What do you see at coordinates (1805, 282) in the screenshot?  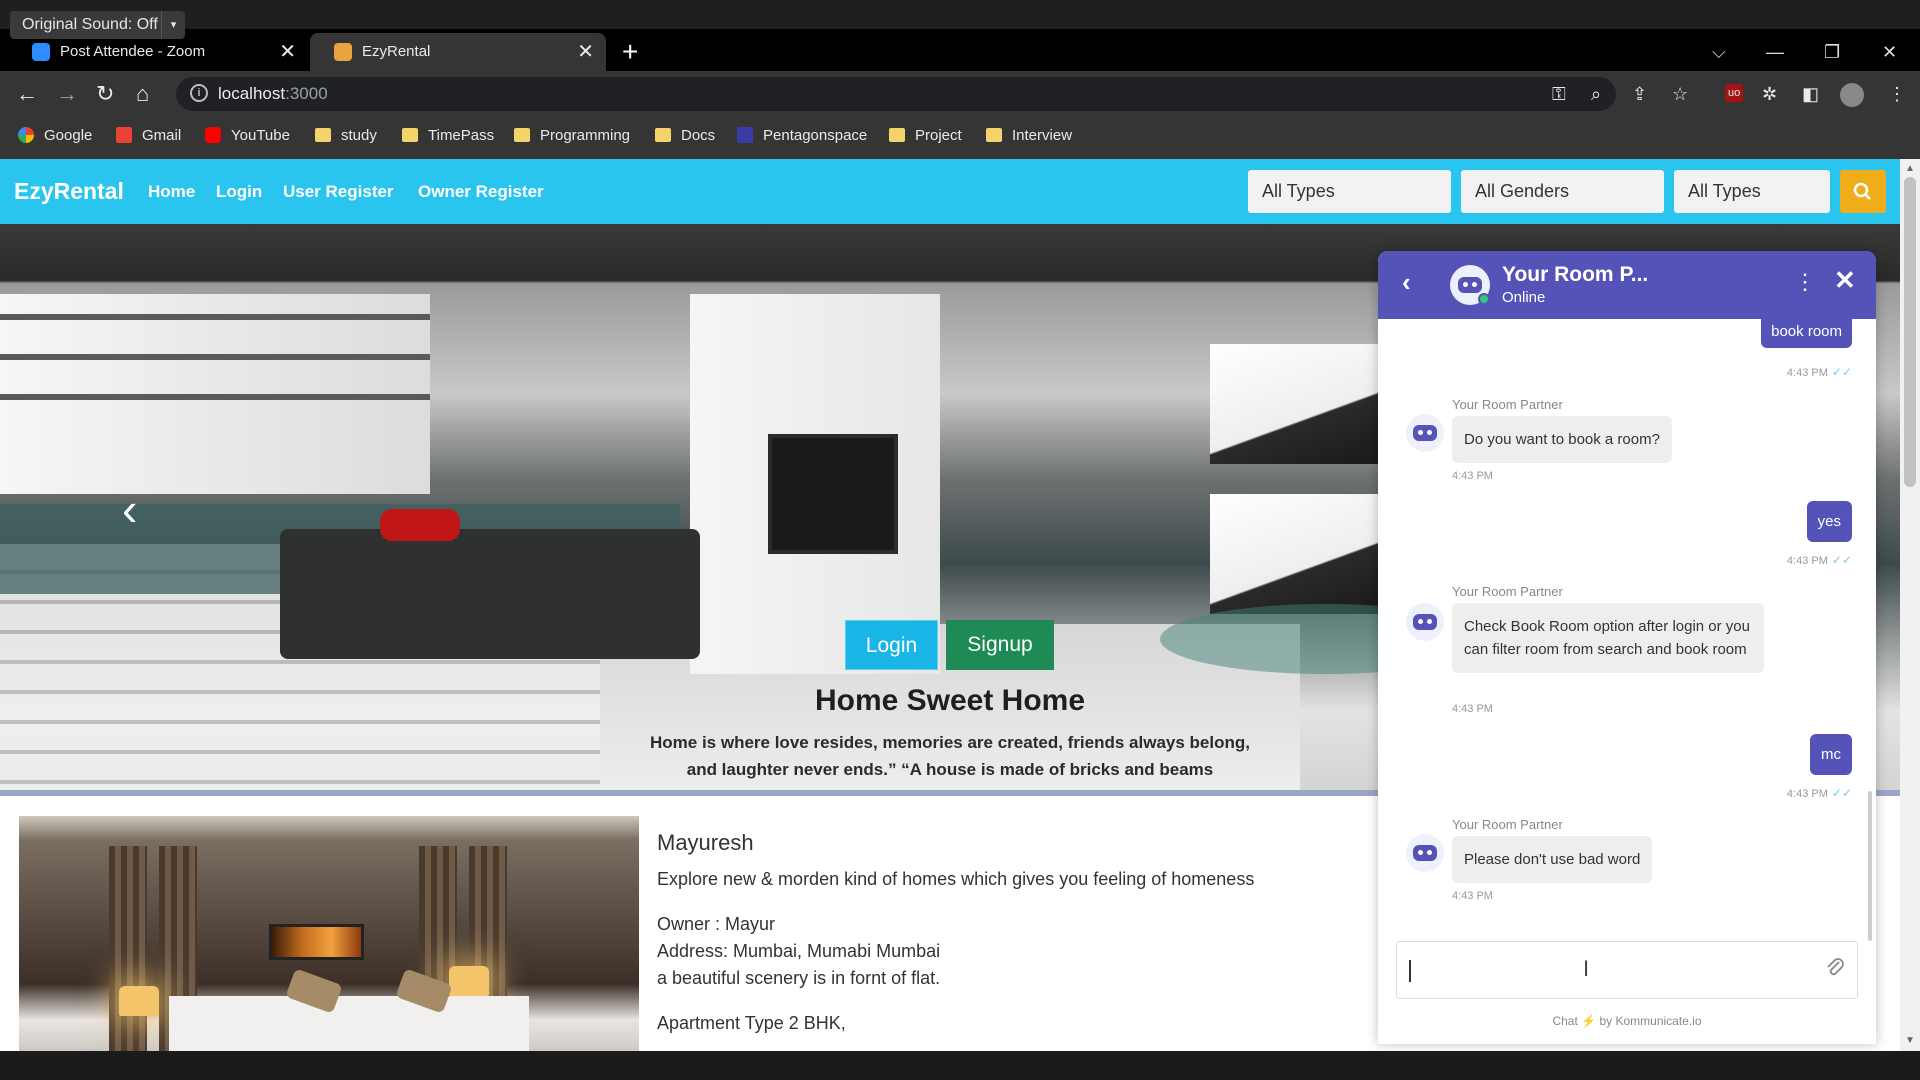 I see `chat-menu-icon: ⋮` at bounding box center [1805, 282].